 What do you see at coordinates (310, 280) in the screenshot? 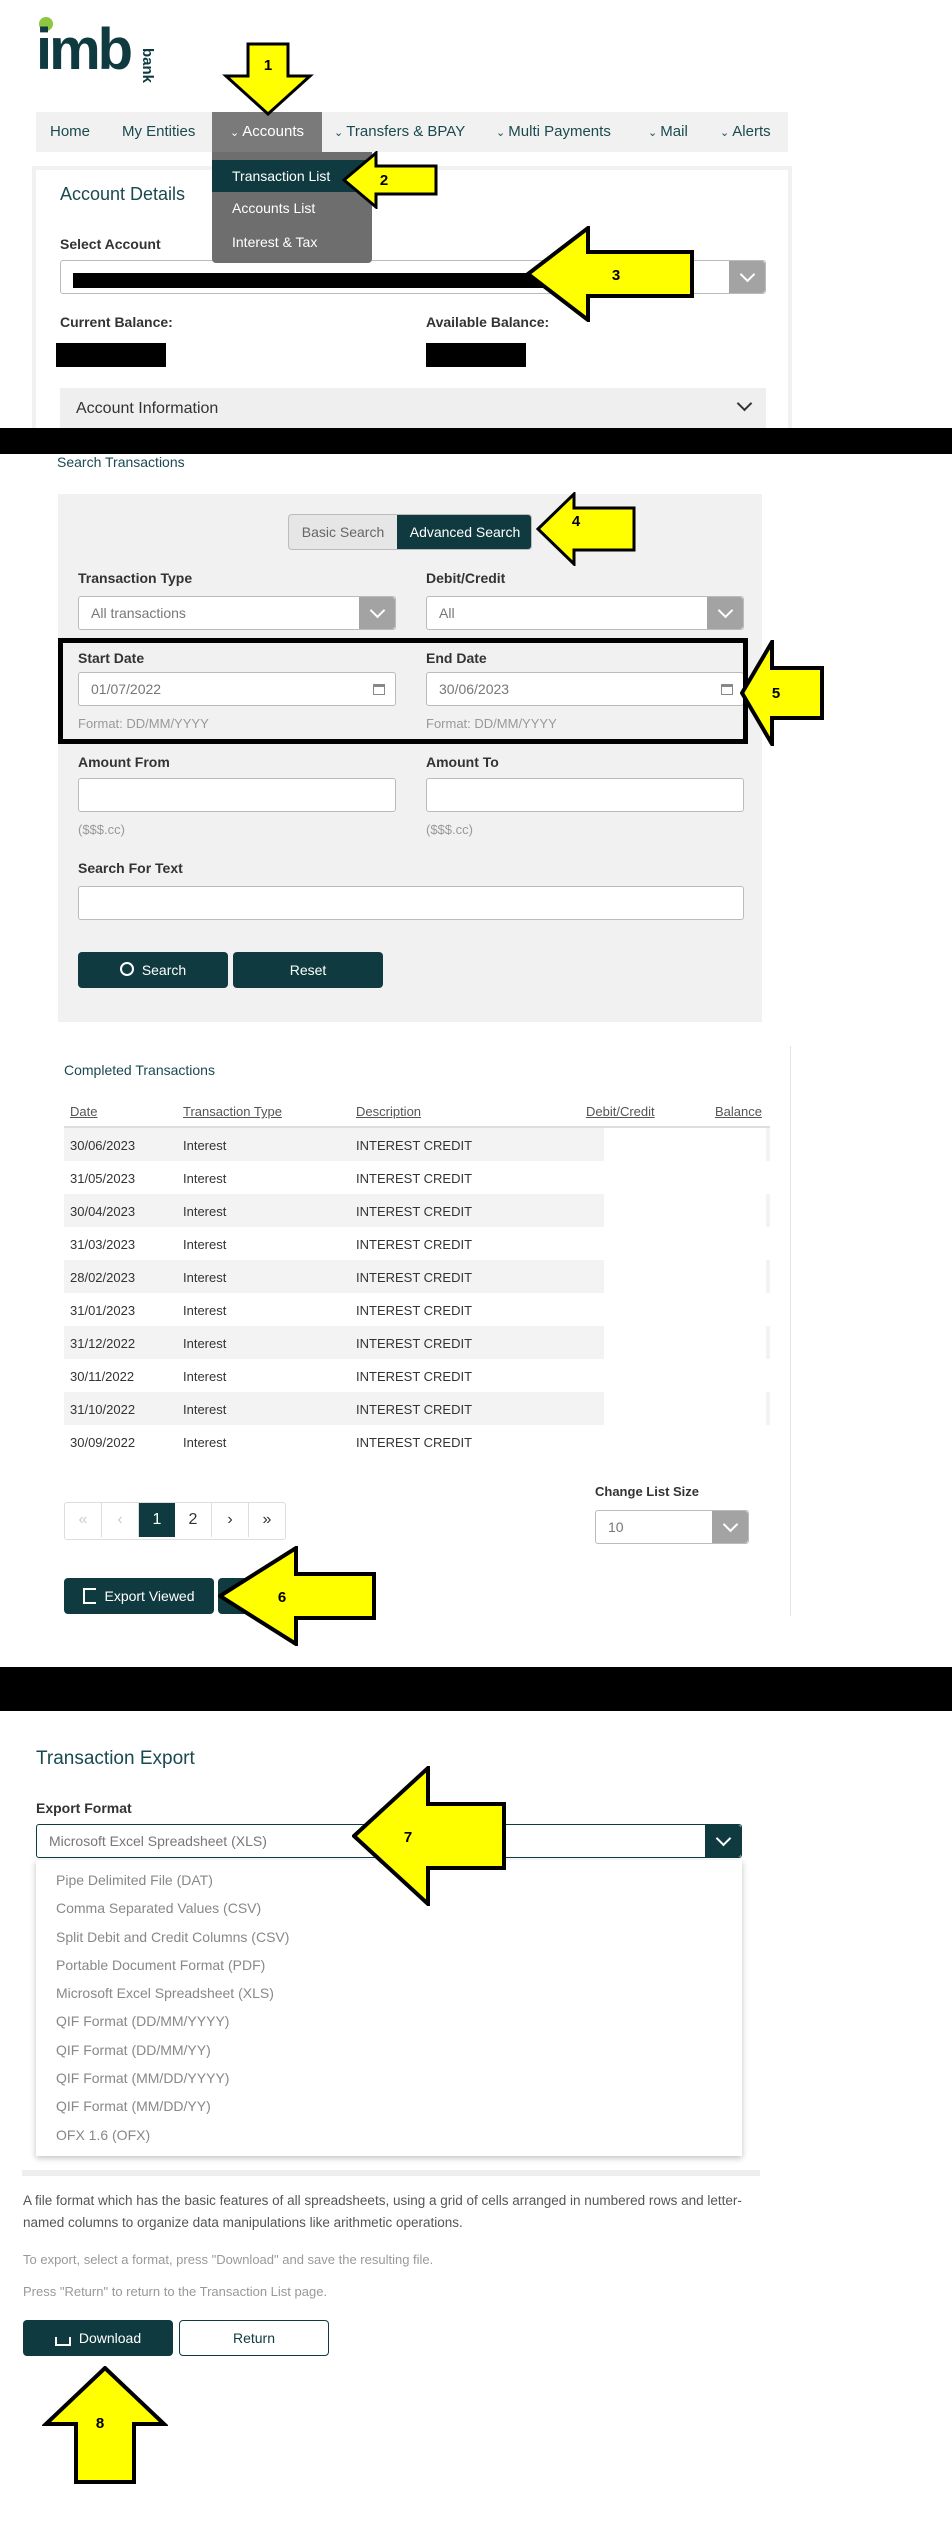
I see `redacted-account` at bounding box center [310, 280].